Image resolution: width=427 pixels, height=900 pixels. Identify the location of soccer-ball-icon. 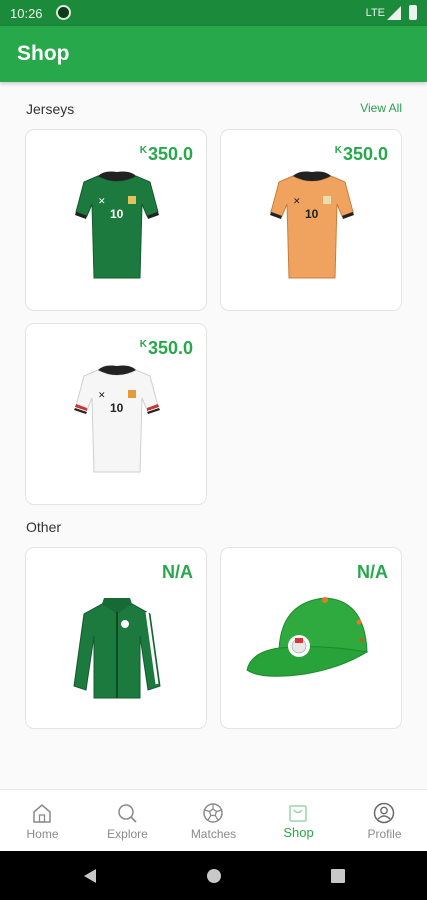
(213, 813).